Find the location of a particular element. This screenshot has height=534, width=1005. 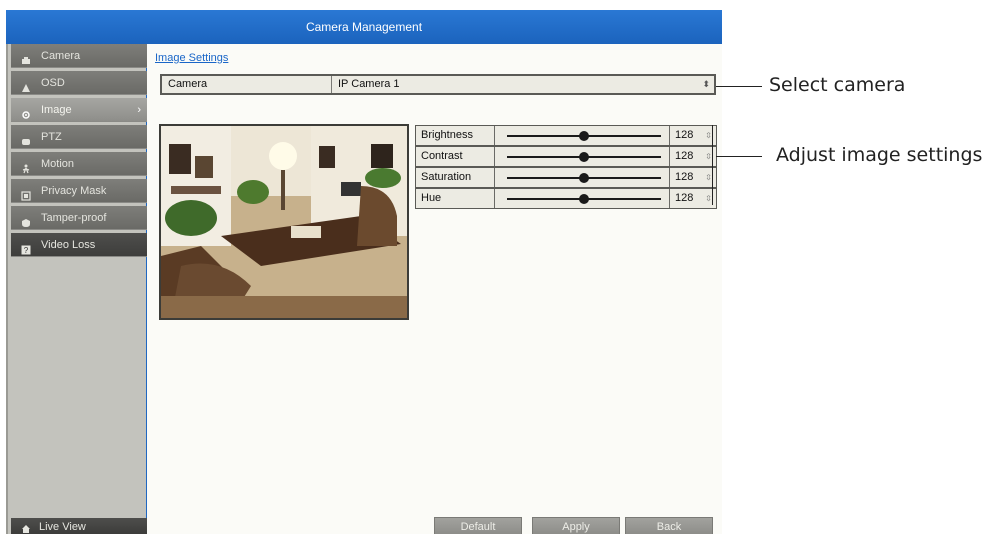

apply-button: Apply is located at coordinates (576, 525).